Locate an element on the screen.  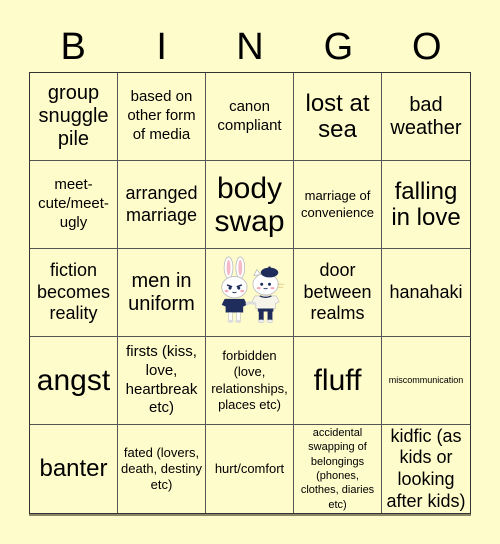
bingo-cell: group snuggle pile is located at coordinates (74, 117).